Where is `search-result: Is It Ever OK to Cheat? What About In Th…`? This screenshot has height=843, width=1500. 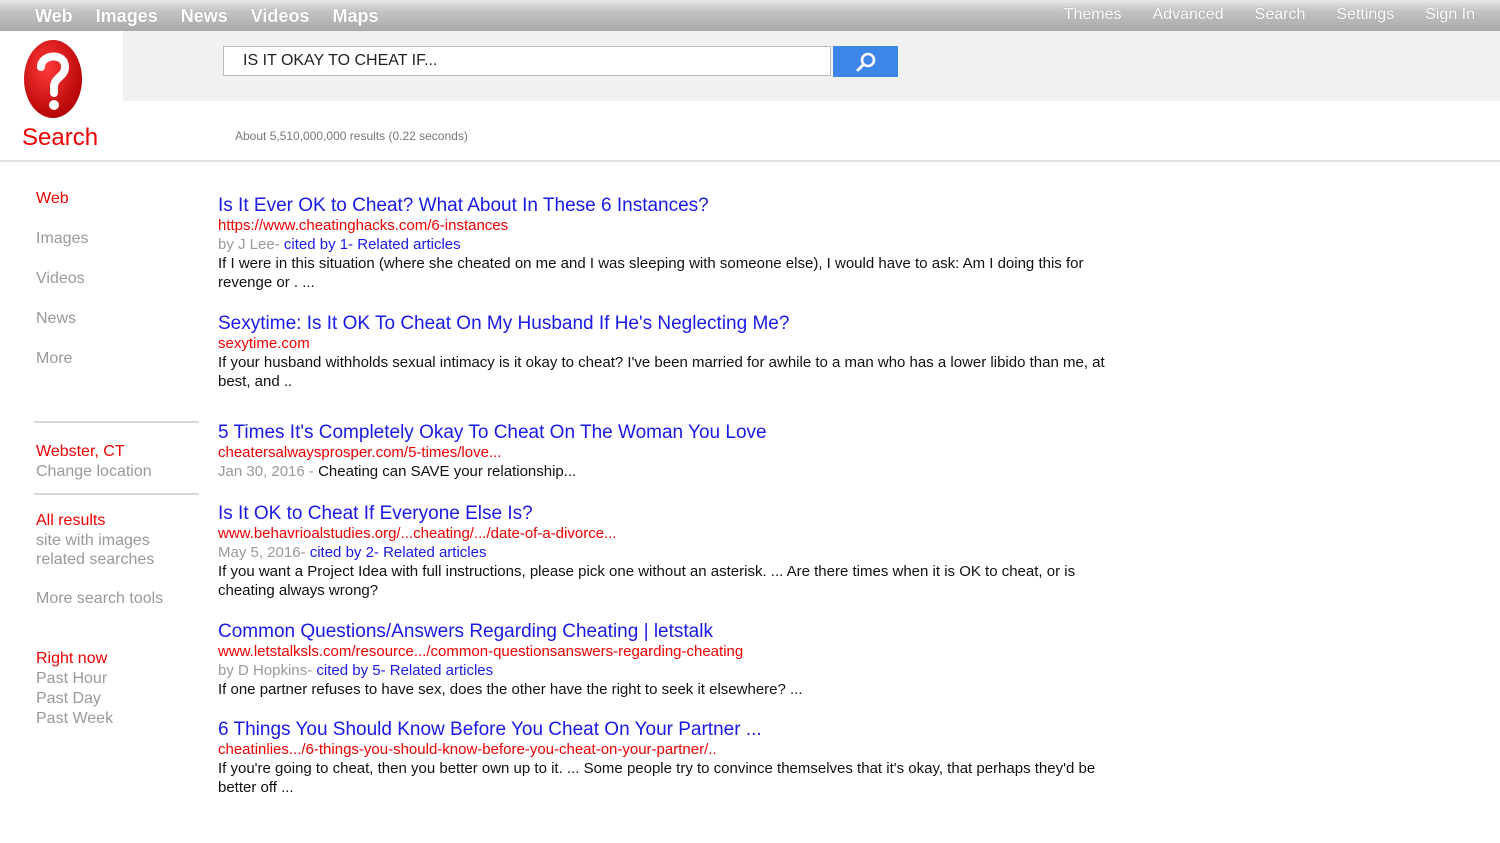
search-result: Is It Ever OK to Cheat? What About In Th… is located at coordinates (673, 243).